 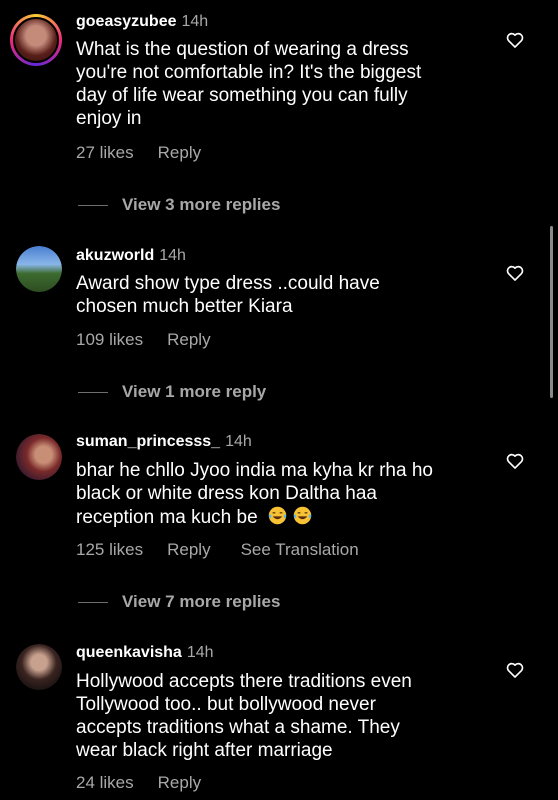 What do you see at coordinates (244, 681) in the screenshot?
I see `comment-line: Hollywood accepts there traditions even` at bounding box center [244, 681].